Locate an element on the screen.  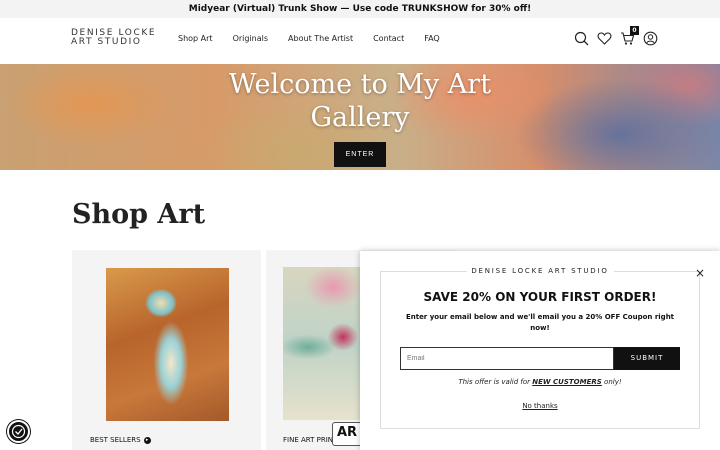
offer-suffix: only! is located at coordinates (611, 382).